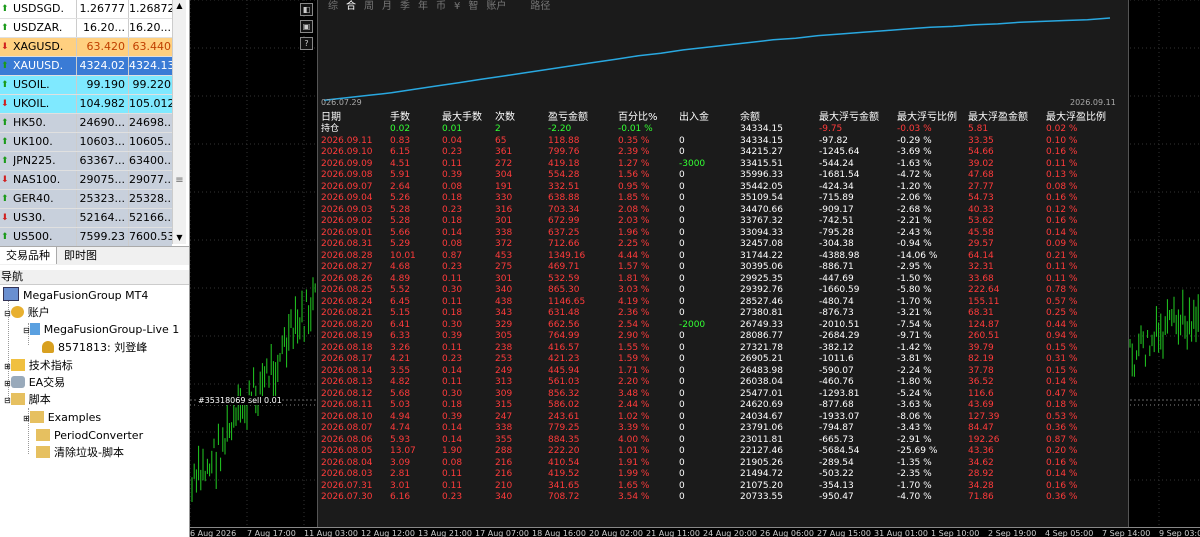  Describe the element at coordinates (927, 117) in the screenshot. I see `table-cell: 最大浮亏比例` at that location.